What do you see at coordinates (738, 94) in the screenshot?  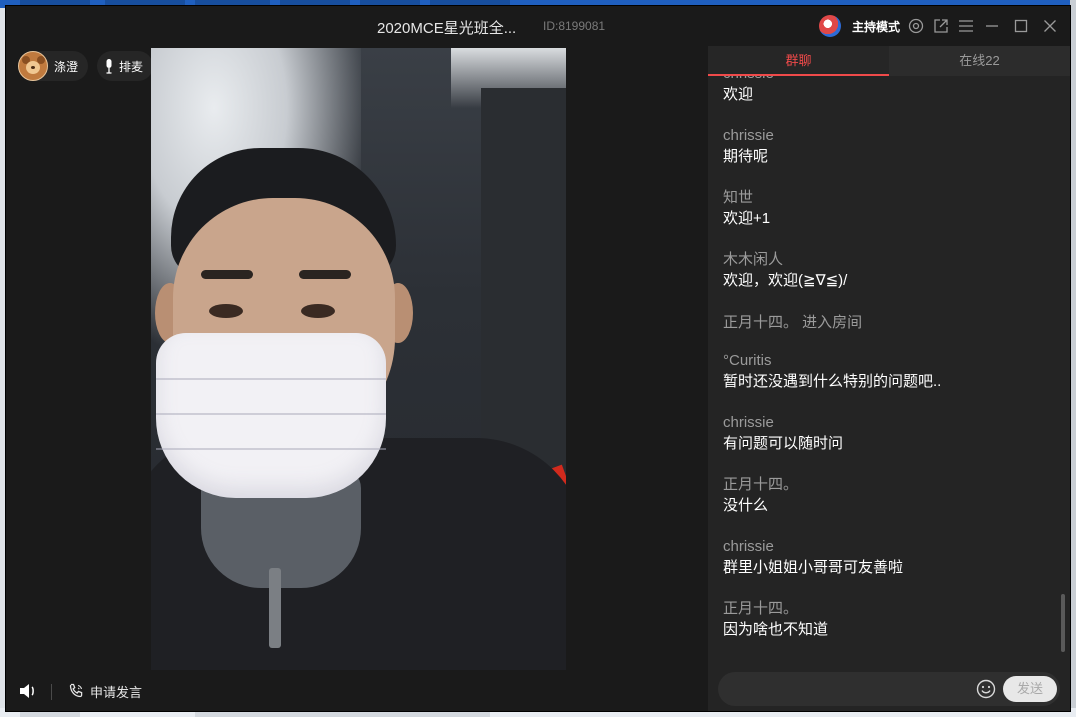 I see `message-text: 欢迎` at bounding box center [738, 94].